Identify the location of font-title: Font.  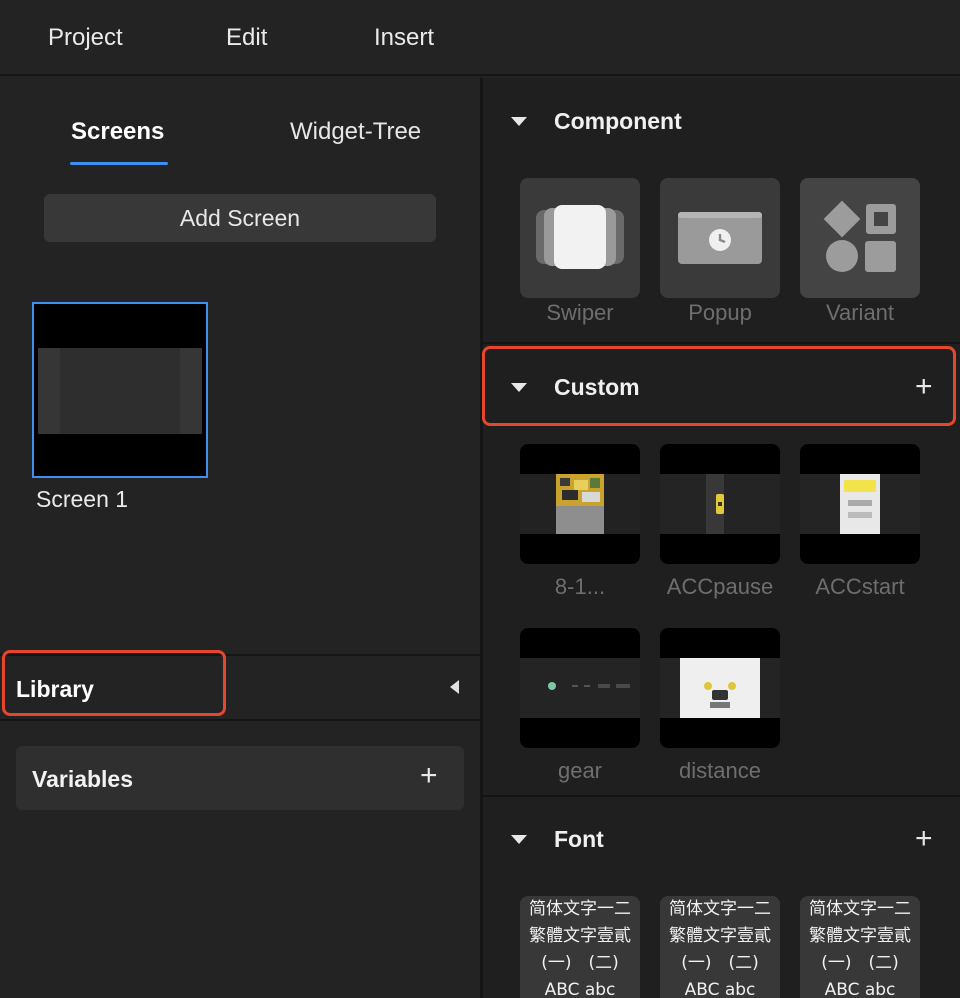
(579, 839).